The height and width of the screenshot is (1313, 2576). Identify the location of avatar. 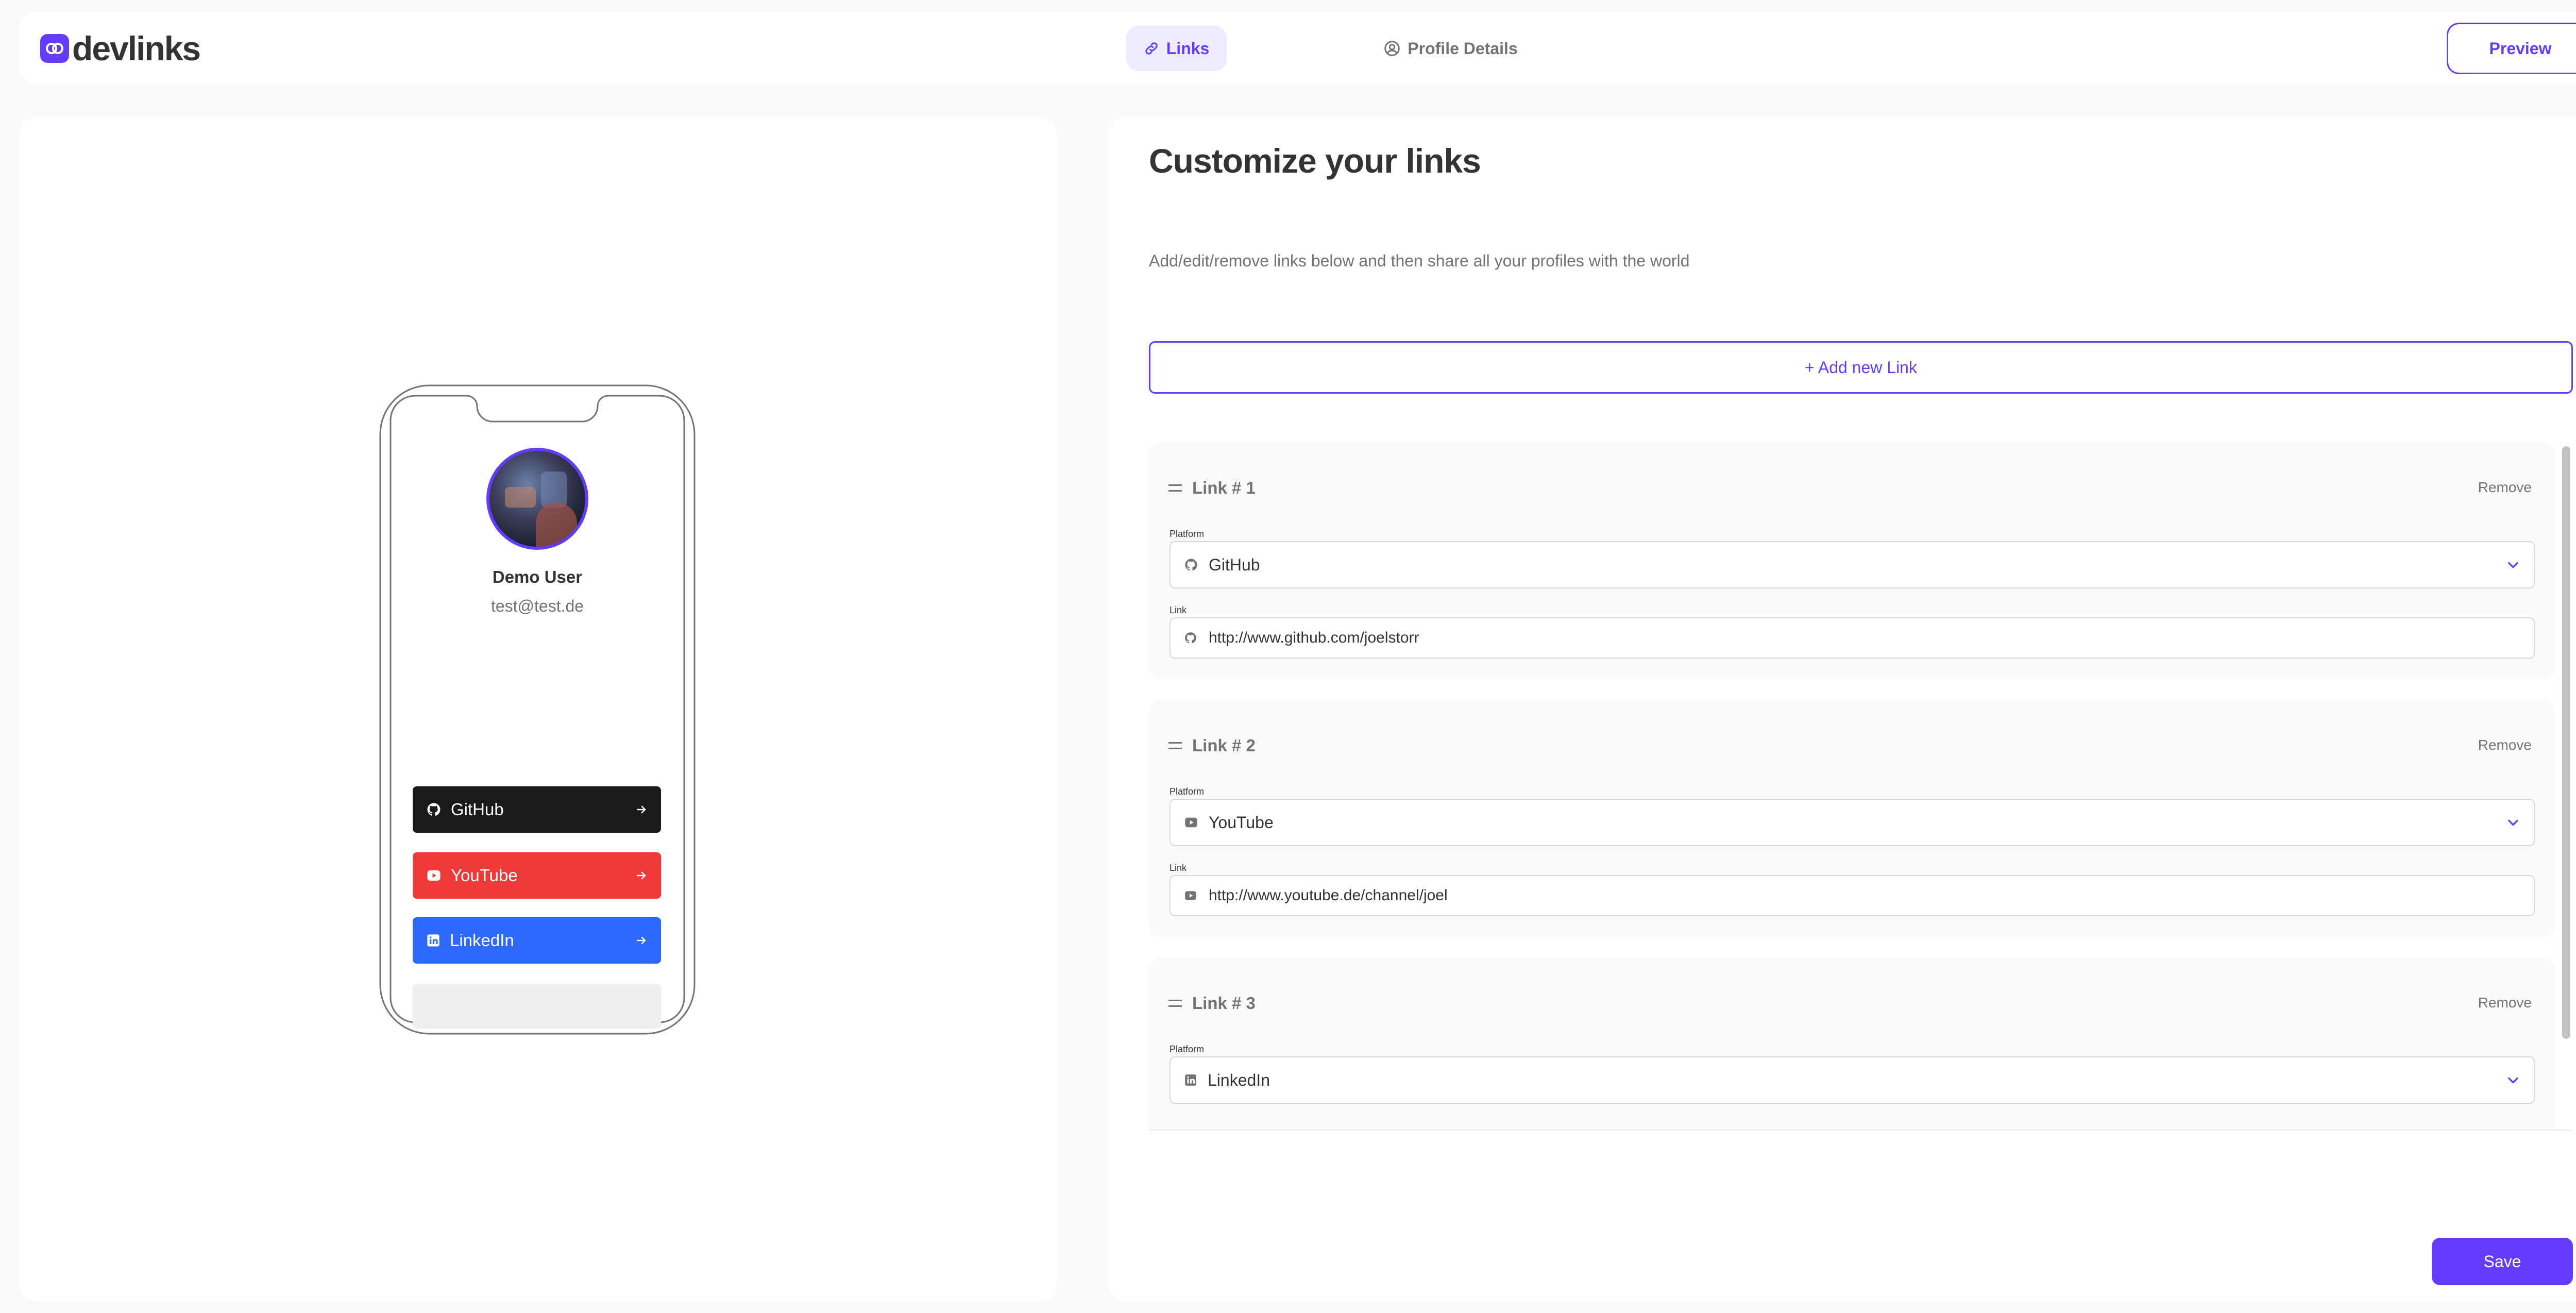
(537, 499).